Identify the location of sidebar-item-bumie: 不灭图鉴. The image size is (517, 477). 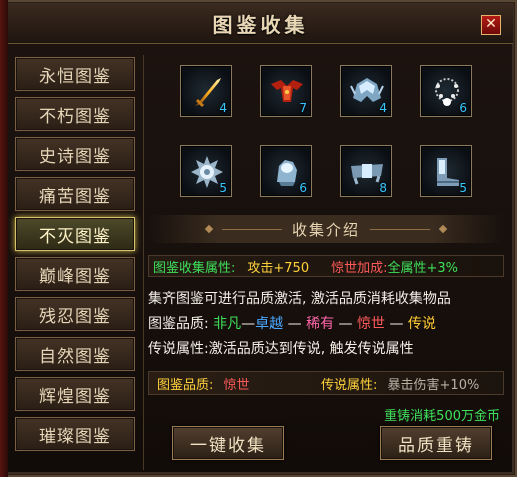
(75, 234).